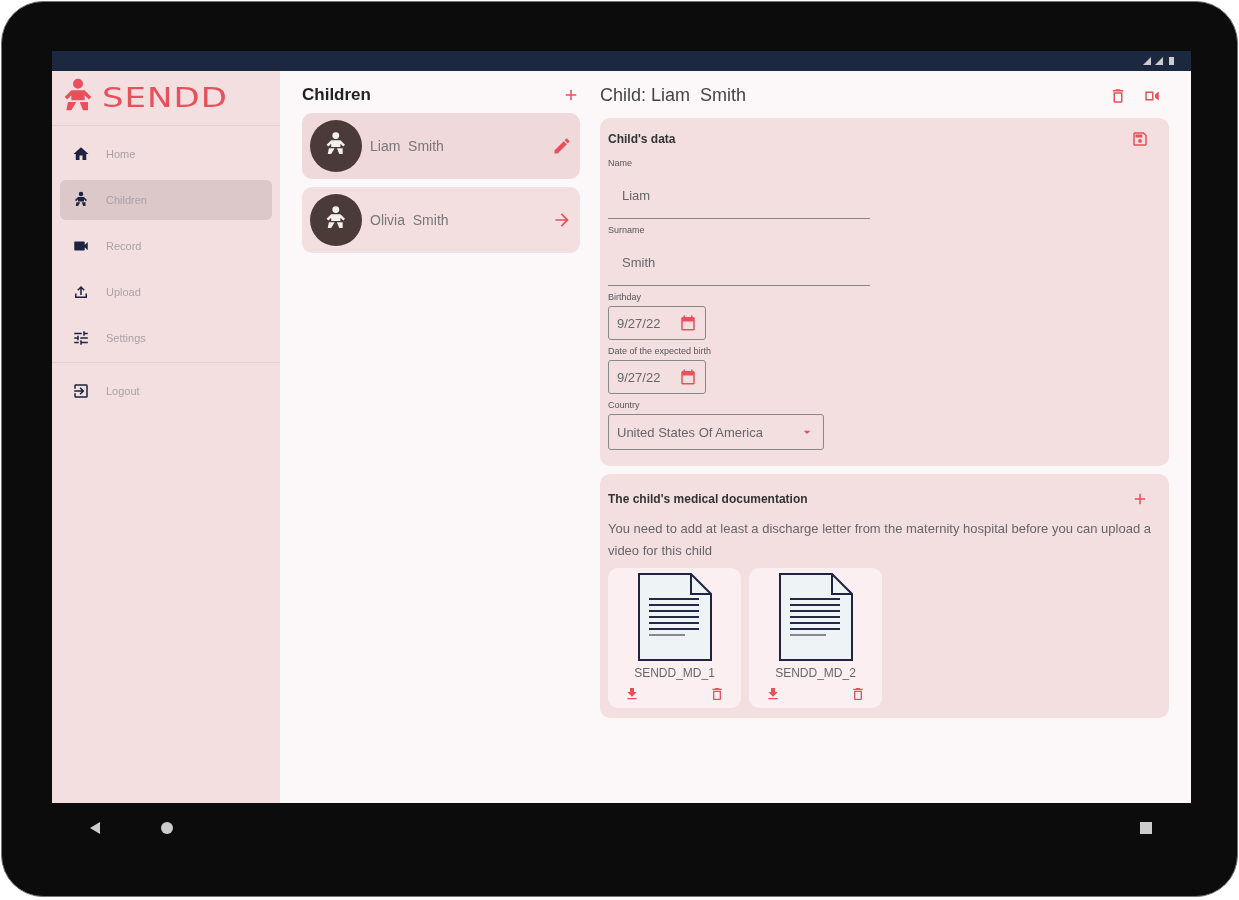 Image resolution: width=1239 pixels, height=900 pixels. I want to click on notice-text: You need to add at least a discharge letter from the maternity hospital before you can upload a video for this child, so click(880, 540).